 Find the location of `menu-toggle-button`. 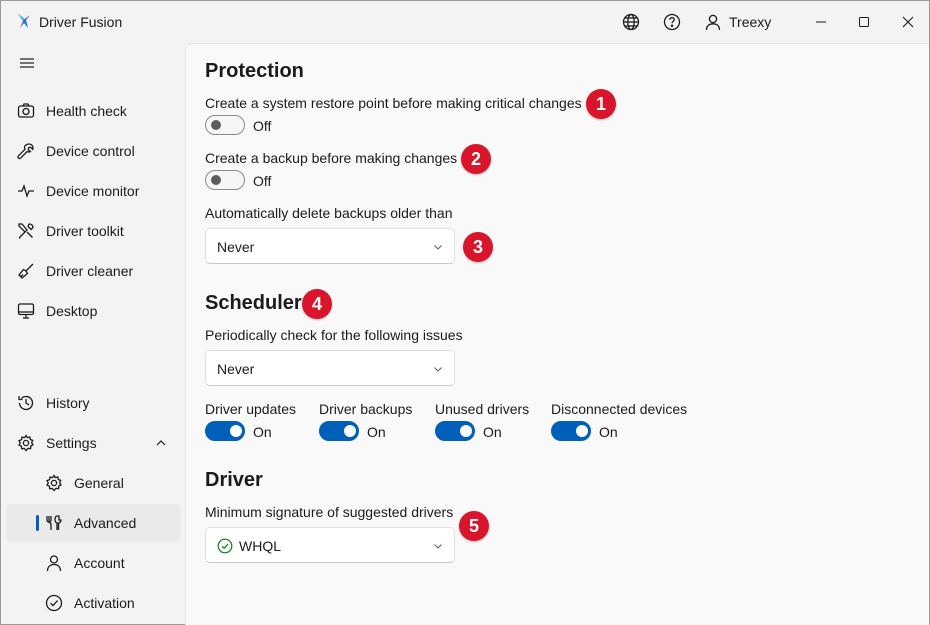

menu-toggle-button is located at coordinates (27, 63).